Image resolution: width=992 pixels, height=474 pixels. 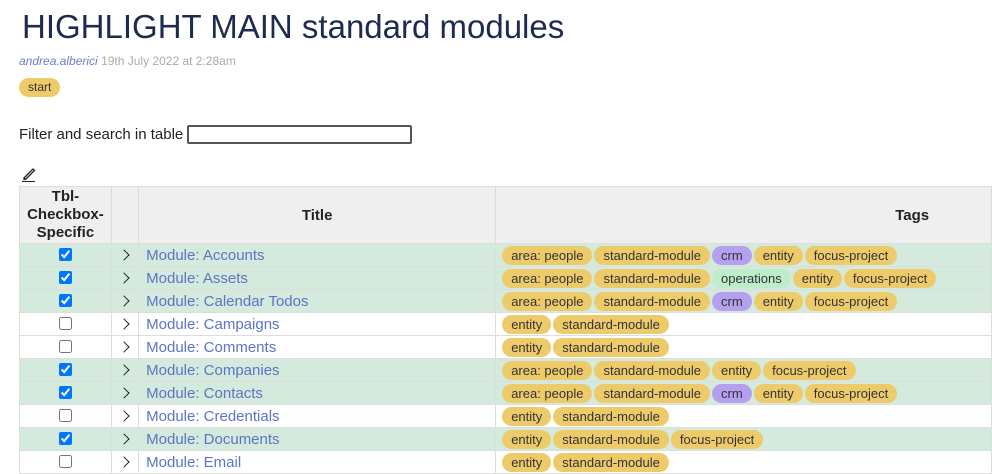 I want to click on filter-search-input, so click(x=300, y=134).